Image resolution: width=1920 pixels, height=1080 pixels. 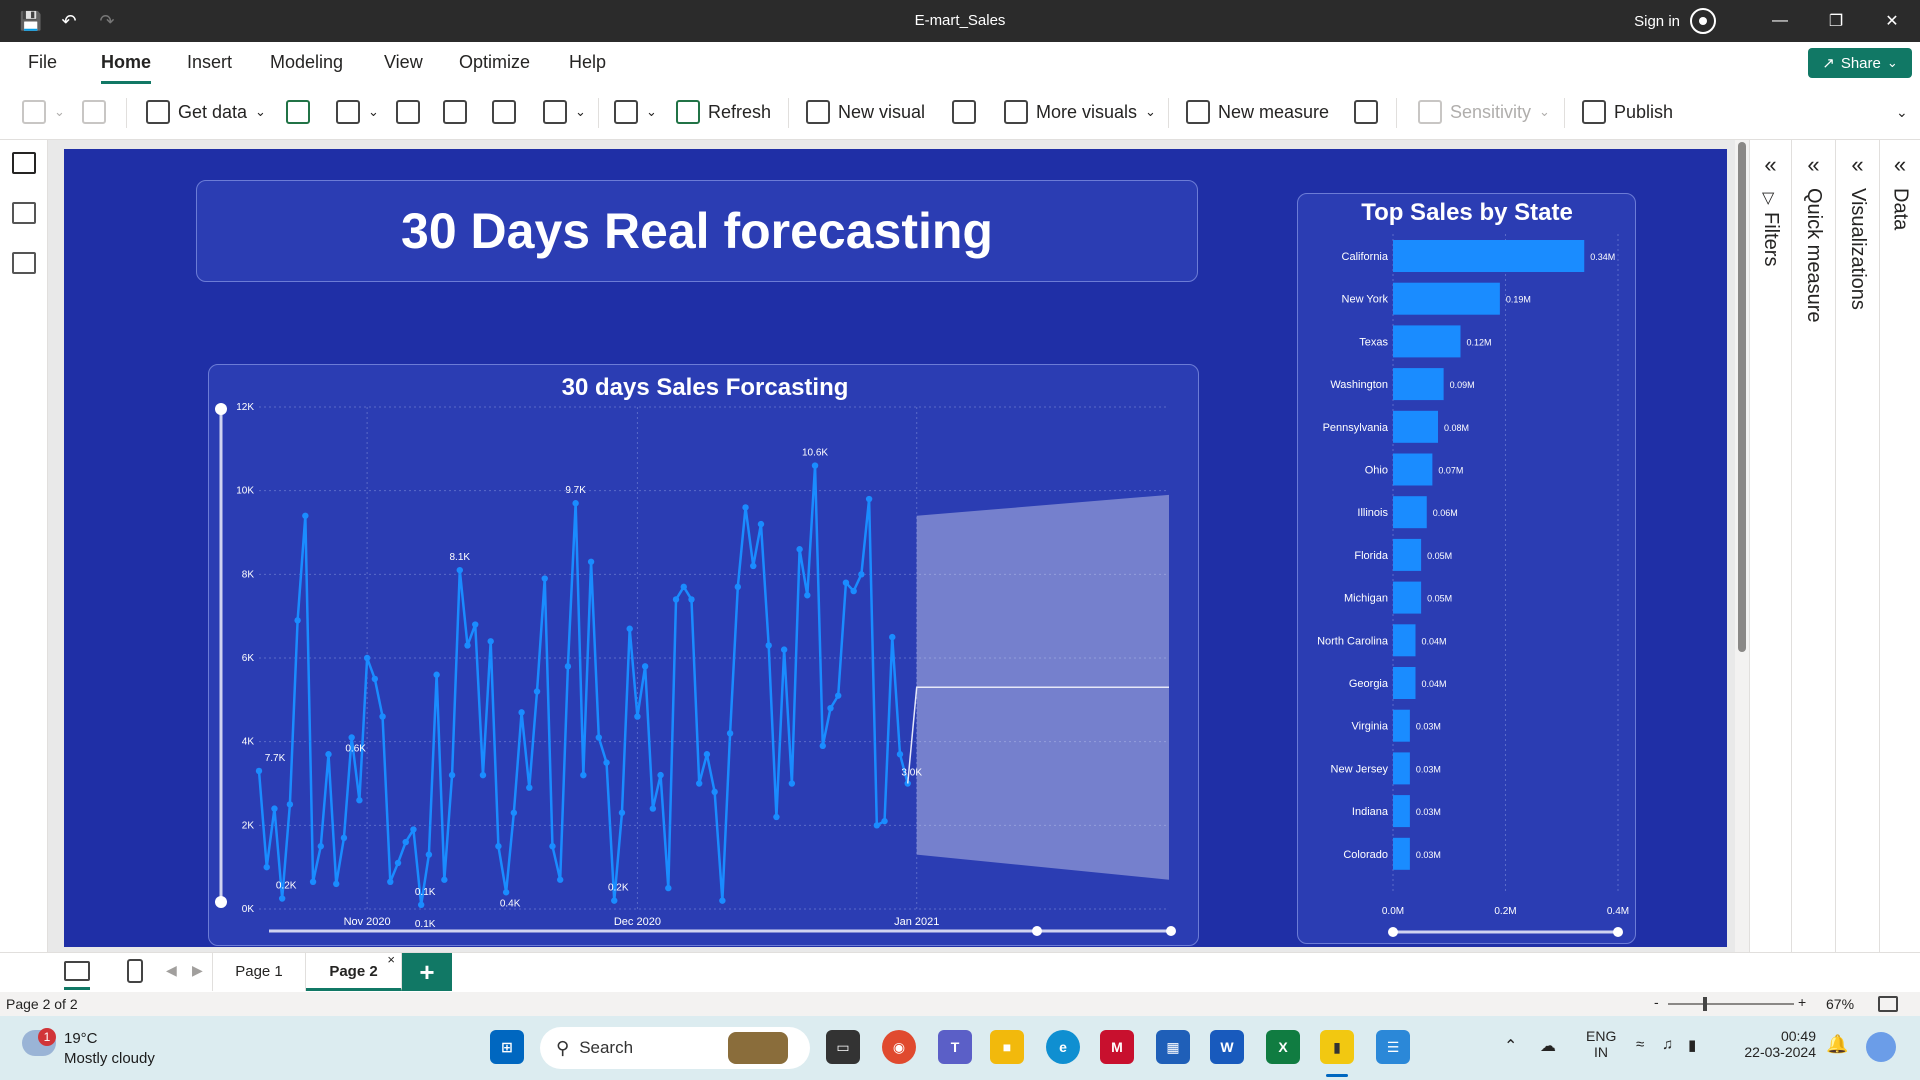 What do you see at coordinates (675, 1048) in the screenshot?
I see `taskbar-search: ⚲ Search` at bounding box center [675, 1048].